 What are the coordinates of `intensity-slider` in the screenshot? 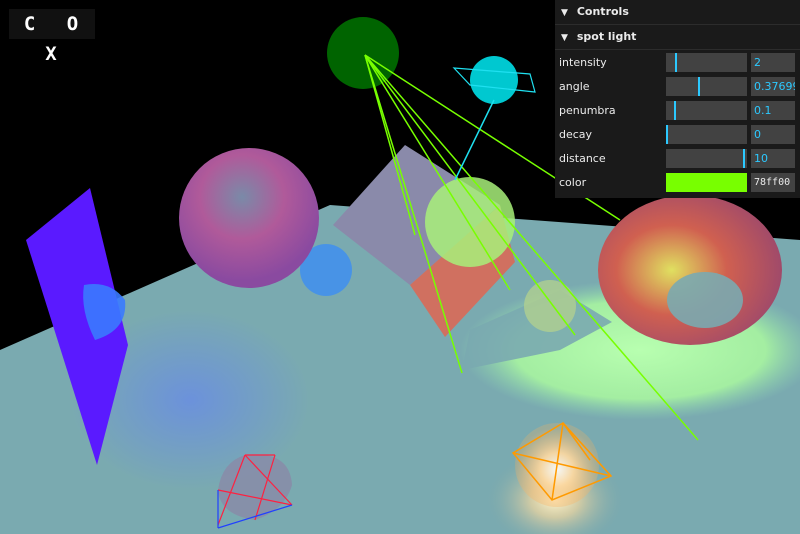 It's located at (706, 62).